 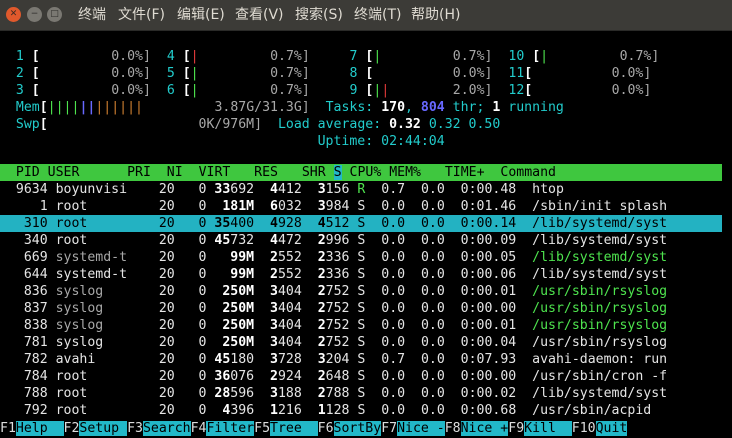 What do you see at coordinates (337, 206) in the screenshot?
I see `shr-cell: 984` at bounding box center [337, 206].